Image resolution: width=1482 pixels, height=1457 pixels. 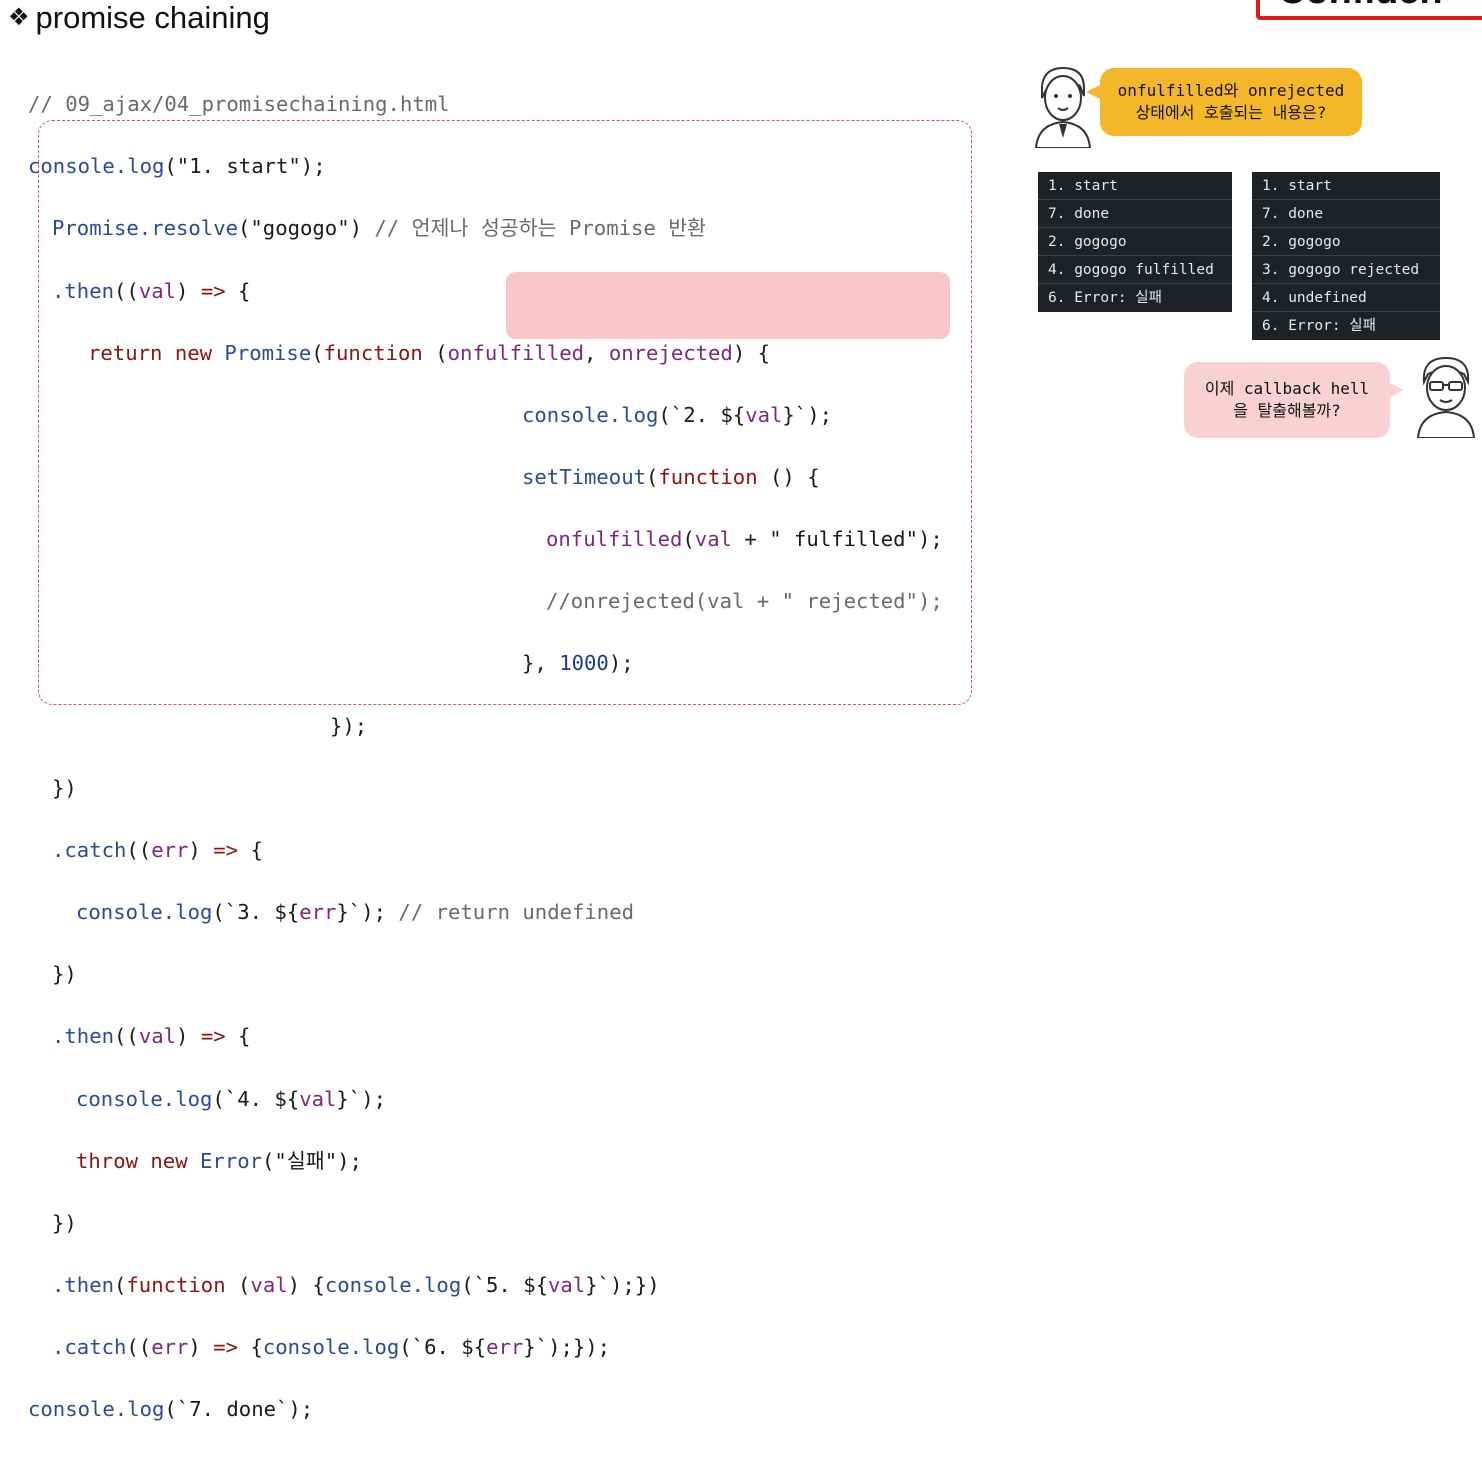 I want to click on code-token: },, so click(x=541, y=663).